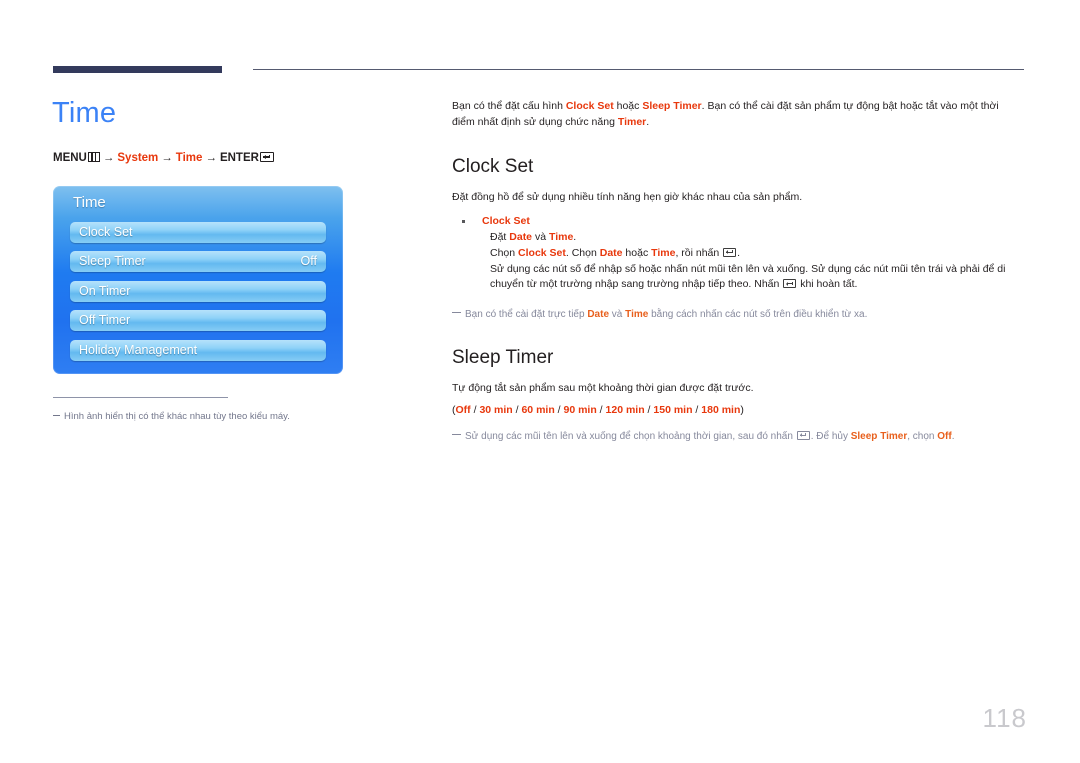 The height and width of the screenshot is (763, 1080). I want to click on step1-text-2: và, so click(540, 237).